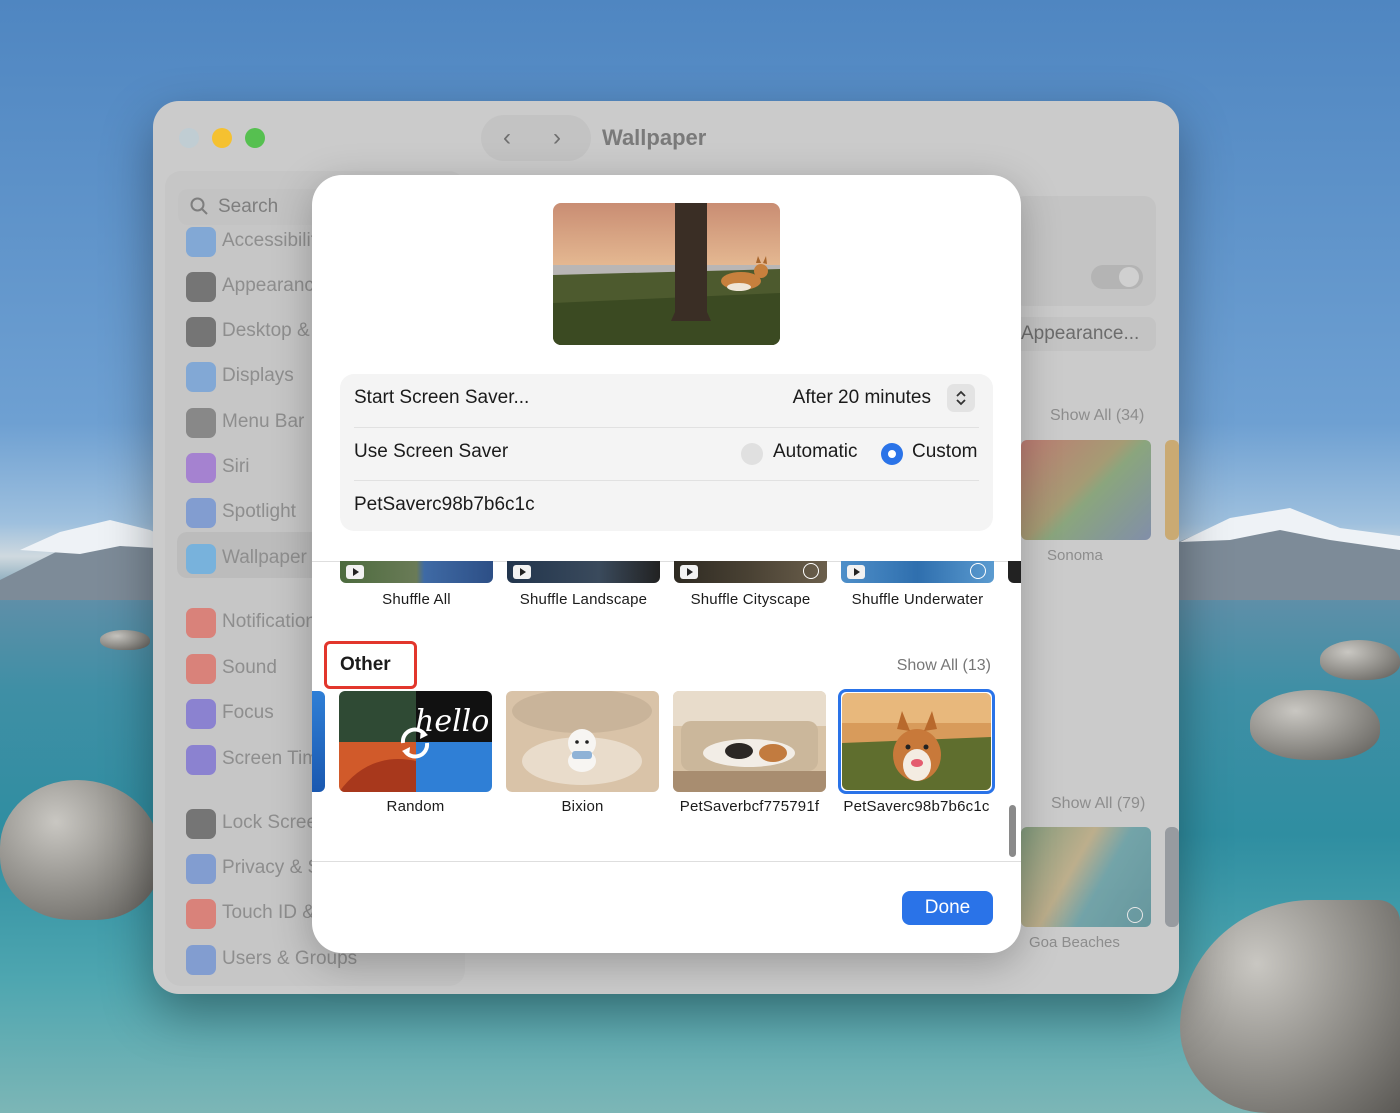  I want to click on goa-beaches-thumb, so click(1086, 877).